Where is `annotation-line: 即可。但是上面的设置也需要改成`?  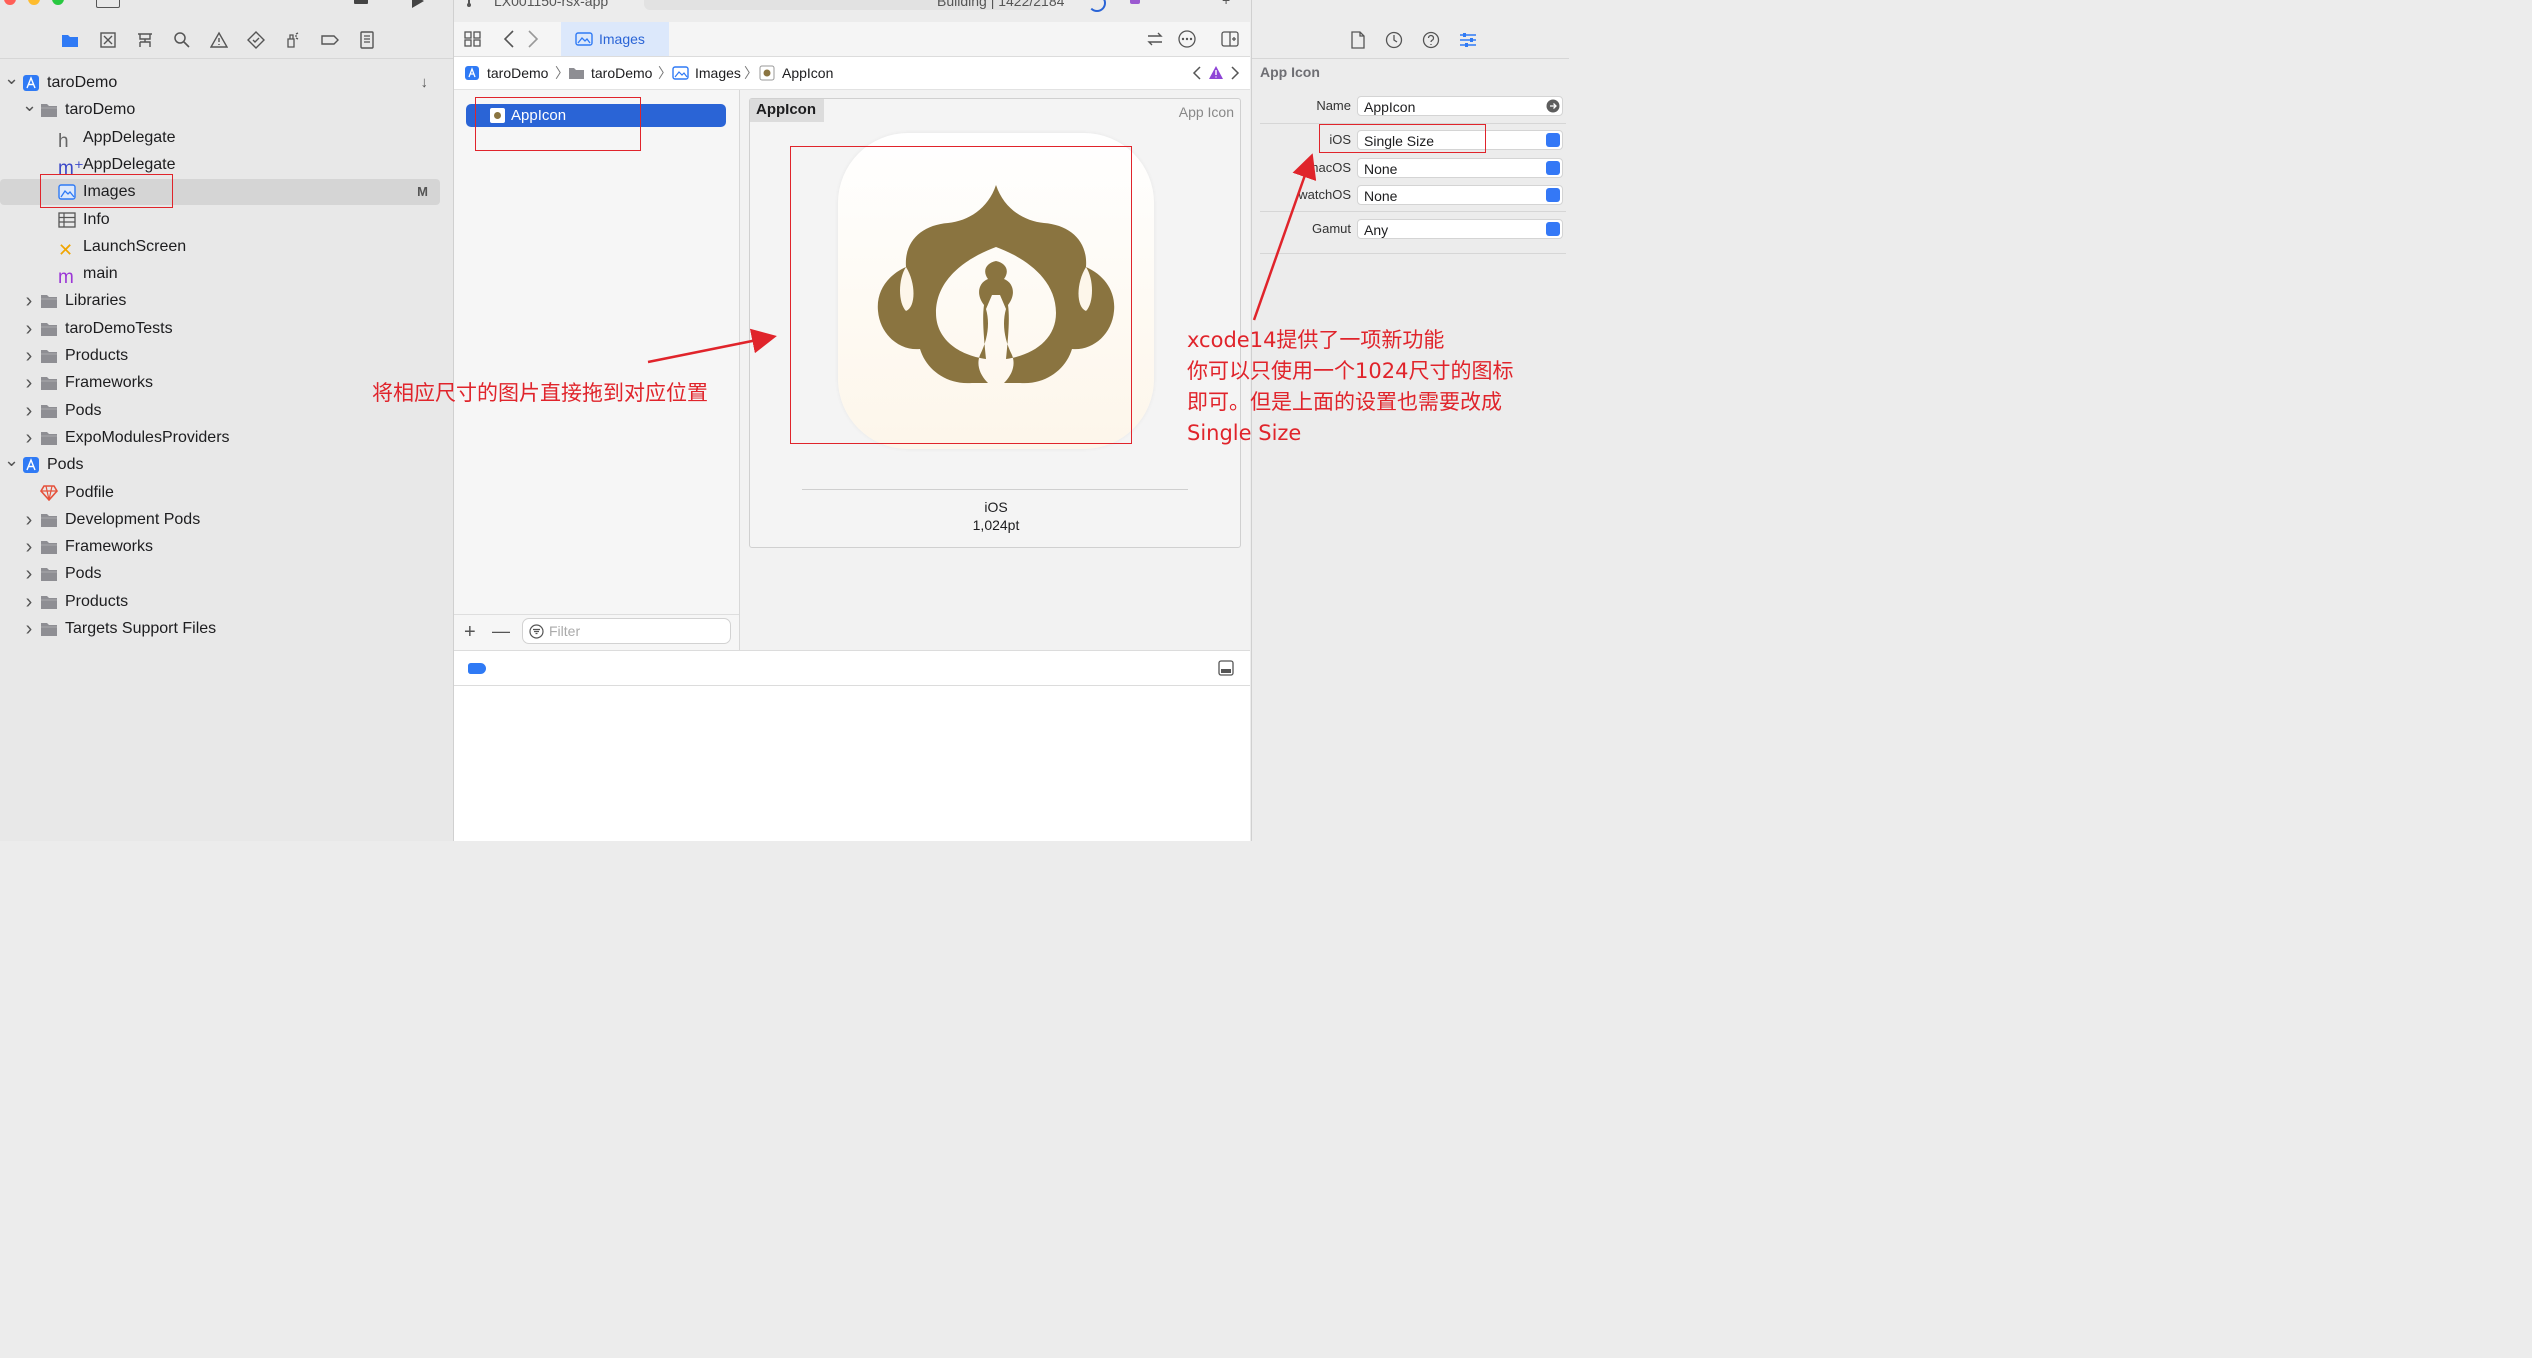
annotation-line: 即可。但是上面的设置也需要改成 is located at coordinates (1344, 402).